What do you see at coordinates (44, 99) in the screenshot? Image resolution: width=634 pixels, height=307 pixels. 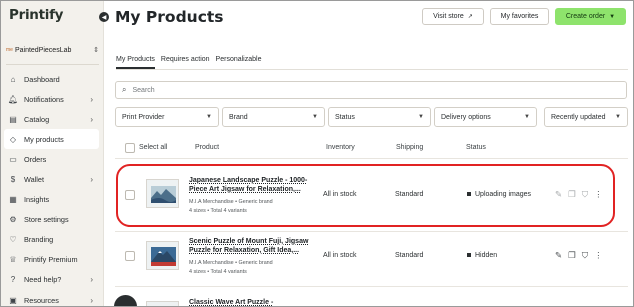 I see `sidebar-item-label: Notifications` at bounding box center [44, 99].